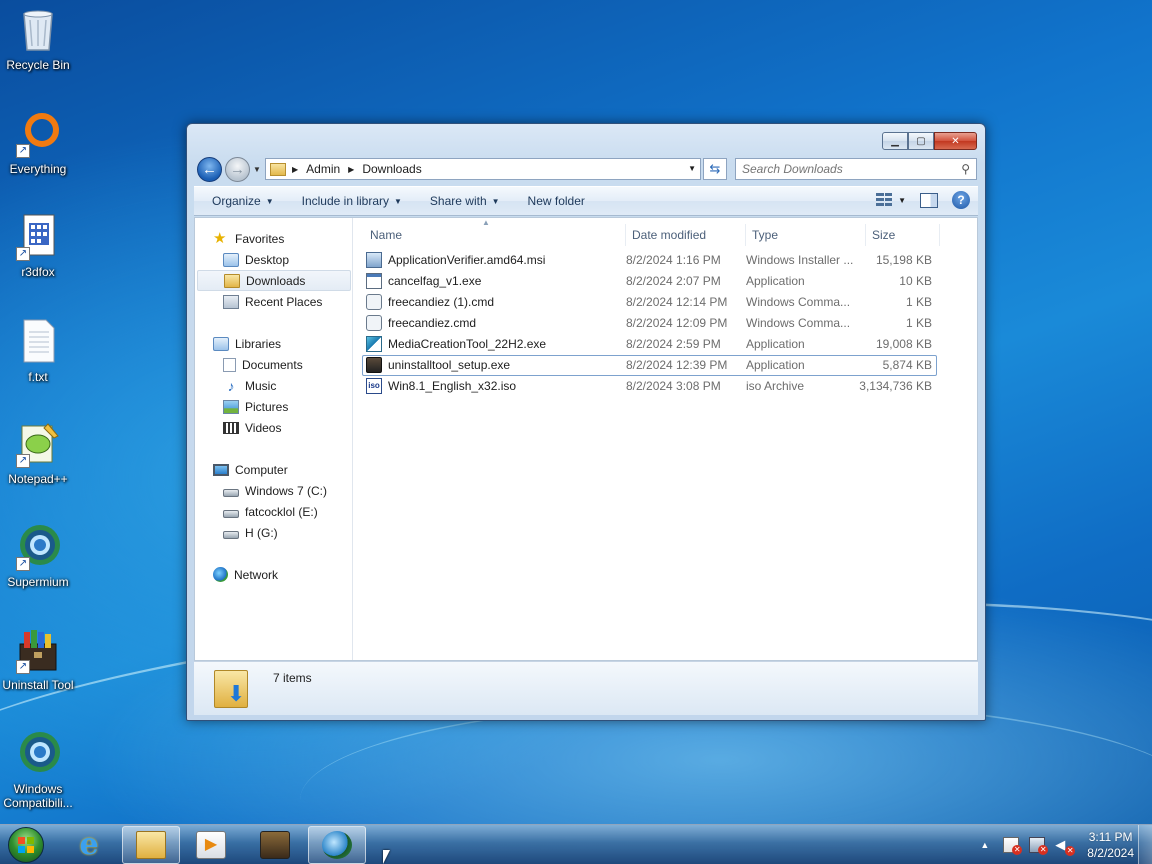 This screenshot has height=864, width=1152. I want to click on close-button: ✕, so click(955, 141).